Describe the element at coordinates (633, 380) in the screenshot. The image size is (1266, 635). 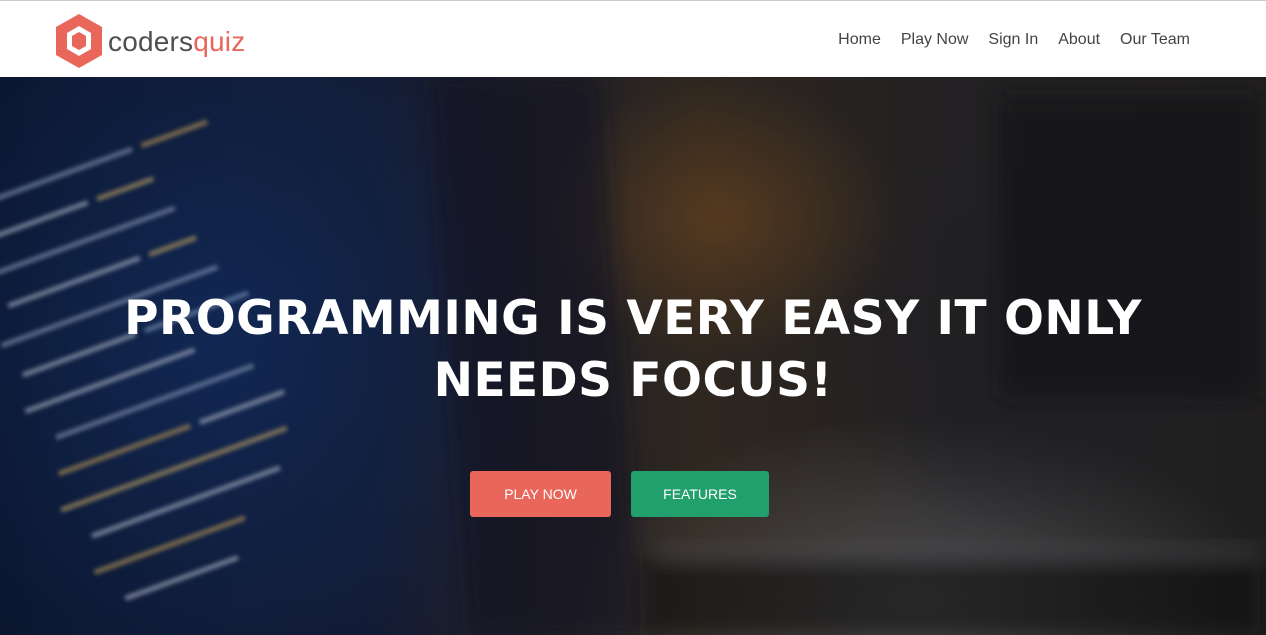
I see `hero-headline-line2: NEEDS FOCUS!` at that location.